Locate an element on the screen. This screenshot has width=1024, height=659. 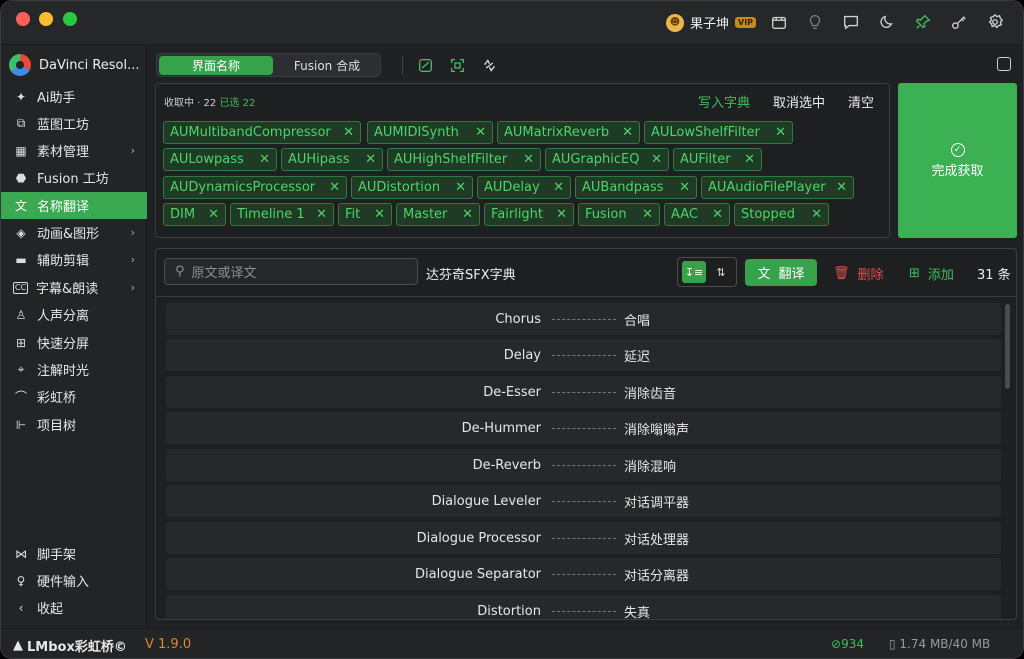
sidebar-item-project-tree: ⊩ 项目树 is located at coordinates (74, 424).